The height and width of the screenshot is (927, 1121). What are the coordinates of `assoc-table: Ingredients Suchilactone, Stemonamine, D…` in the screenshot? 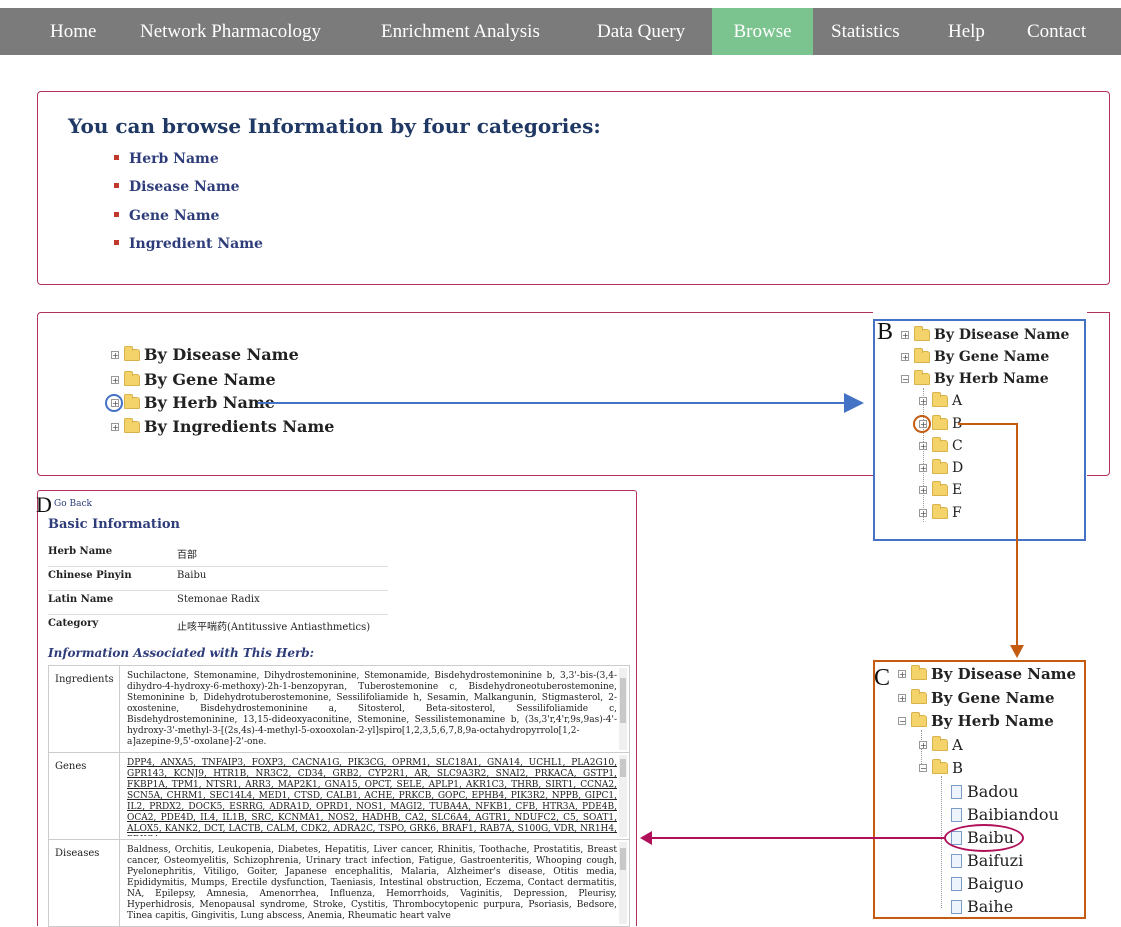 It's located at (339, 796).